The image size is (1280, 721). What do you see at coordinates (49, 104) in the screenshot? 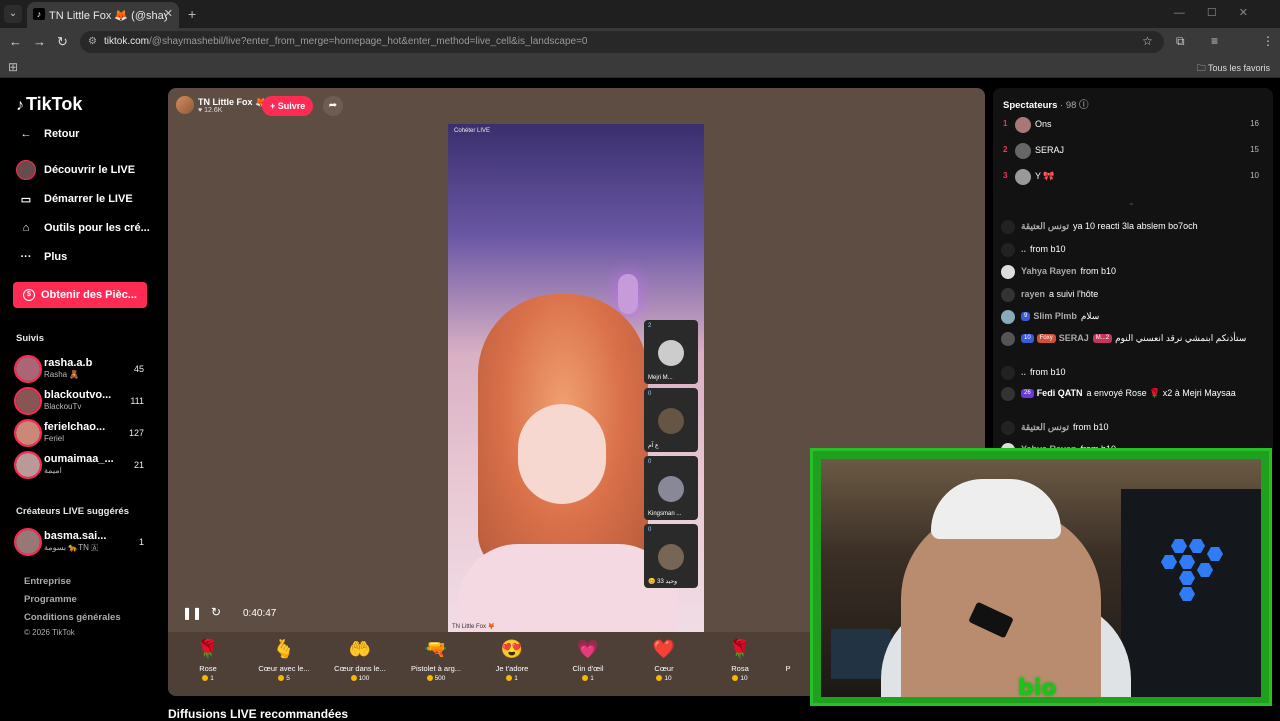
I see `tiktok-logo: ♪ TikTok` at bounding box center [49, 104].